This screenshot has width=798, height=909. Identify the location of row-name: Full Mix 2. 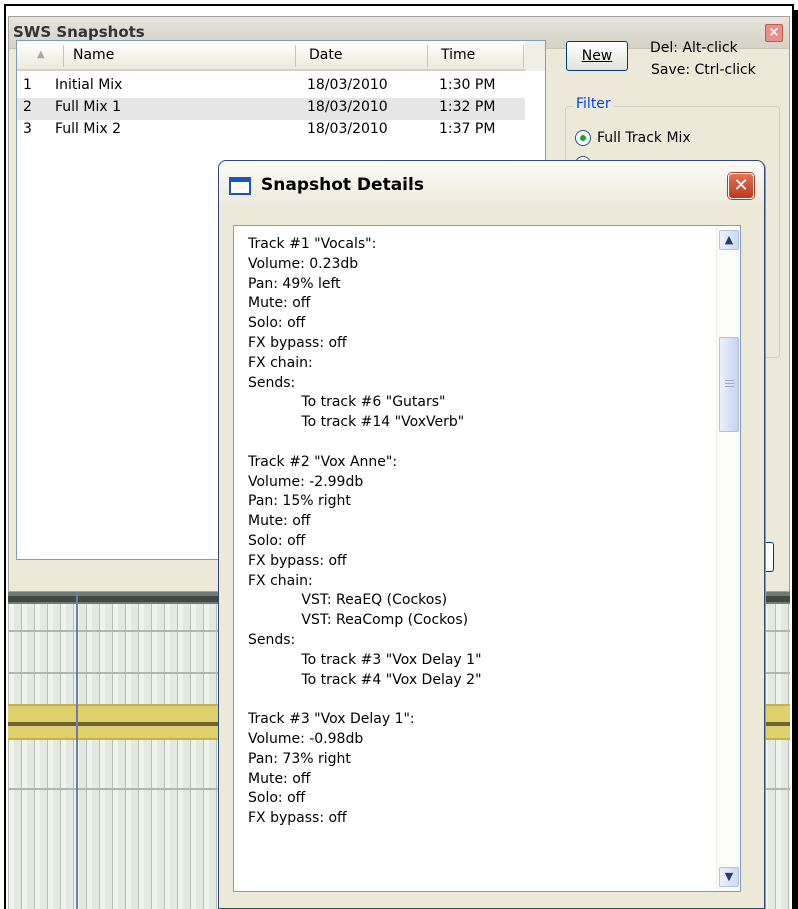
(88, 129).